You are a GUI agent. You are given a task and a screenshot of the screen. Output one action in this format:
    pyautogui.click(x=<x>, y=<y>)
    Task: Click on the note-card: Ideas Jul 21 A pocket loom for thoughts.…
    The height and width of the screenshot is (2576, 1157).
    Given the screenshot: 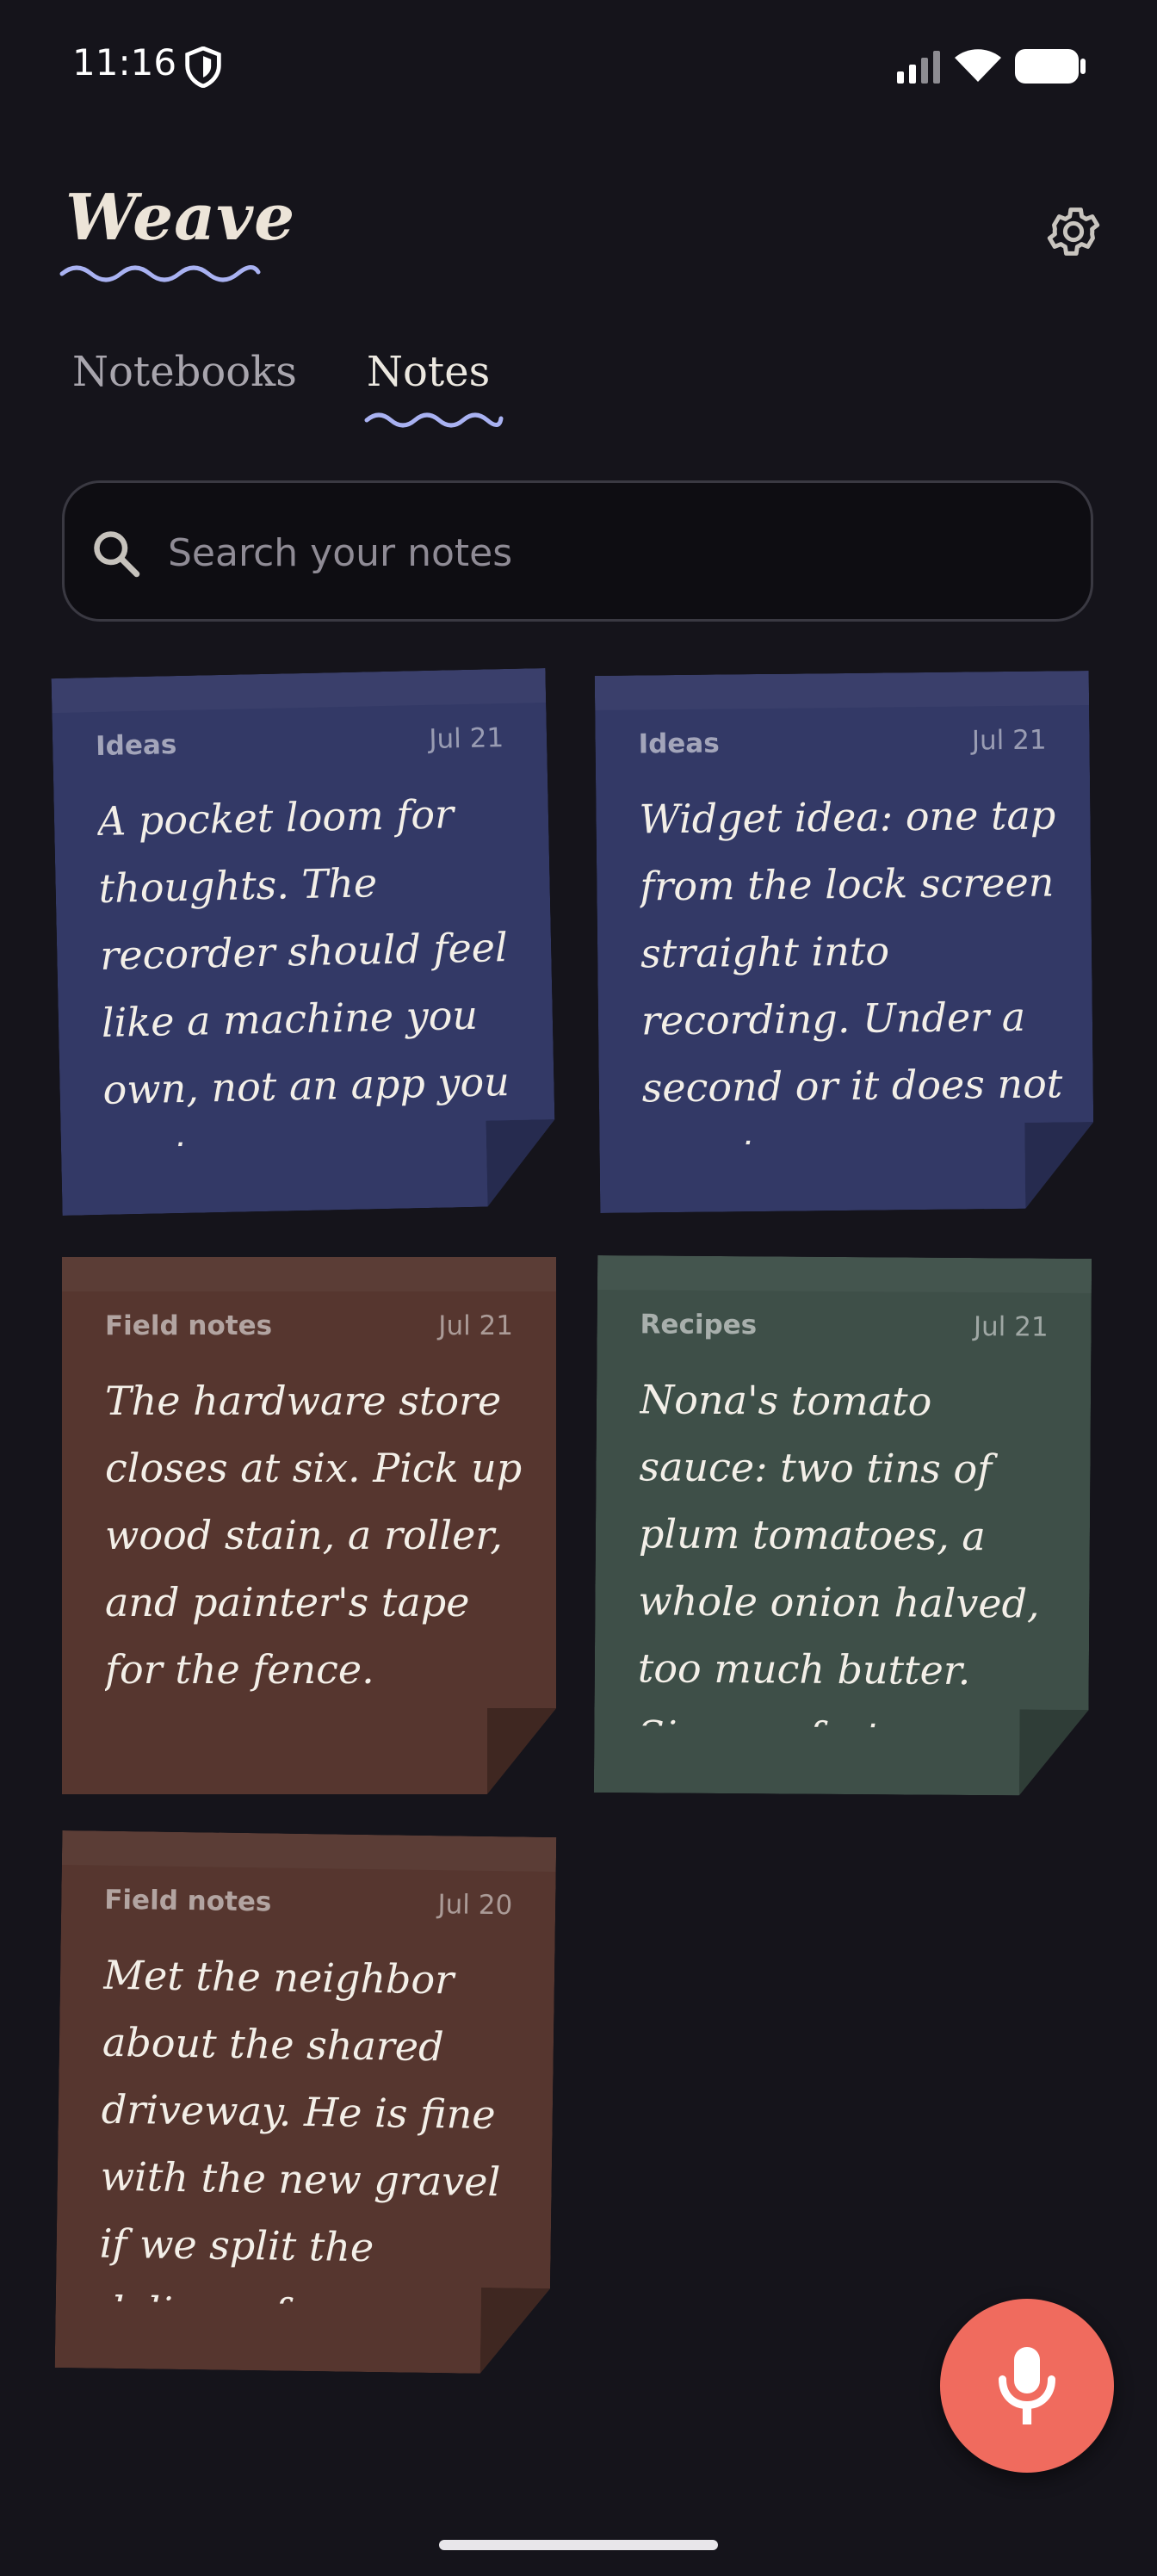 What is the action you would take?
    pyautogui.click(x=305, y=942)
    